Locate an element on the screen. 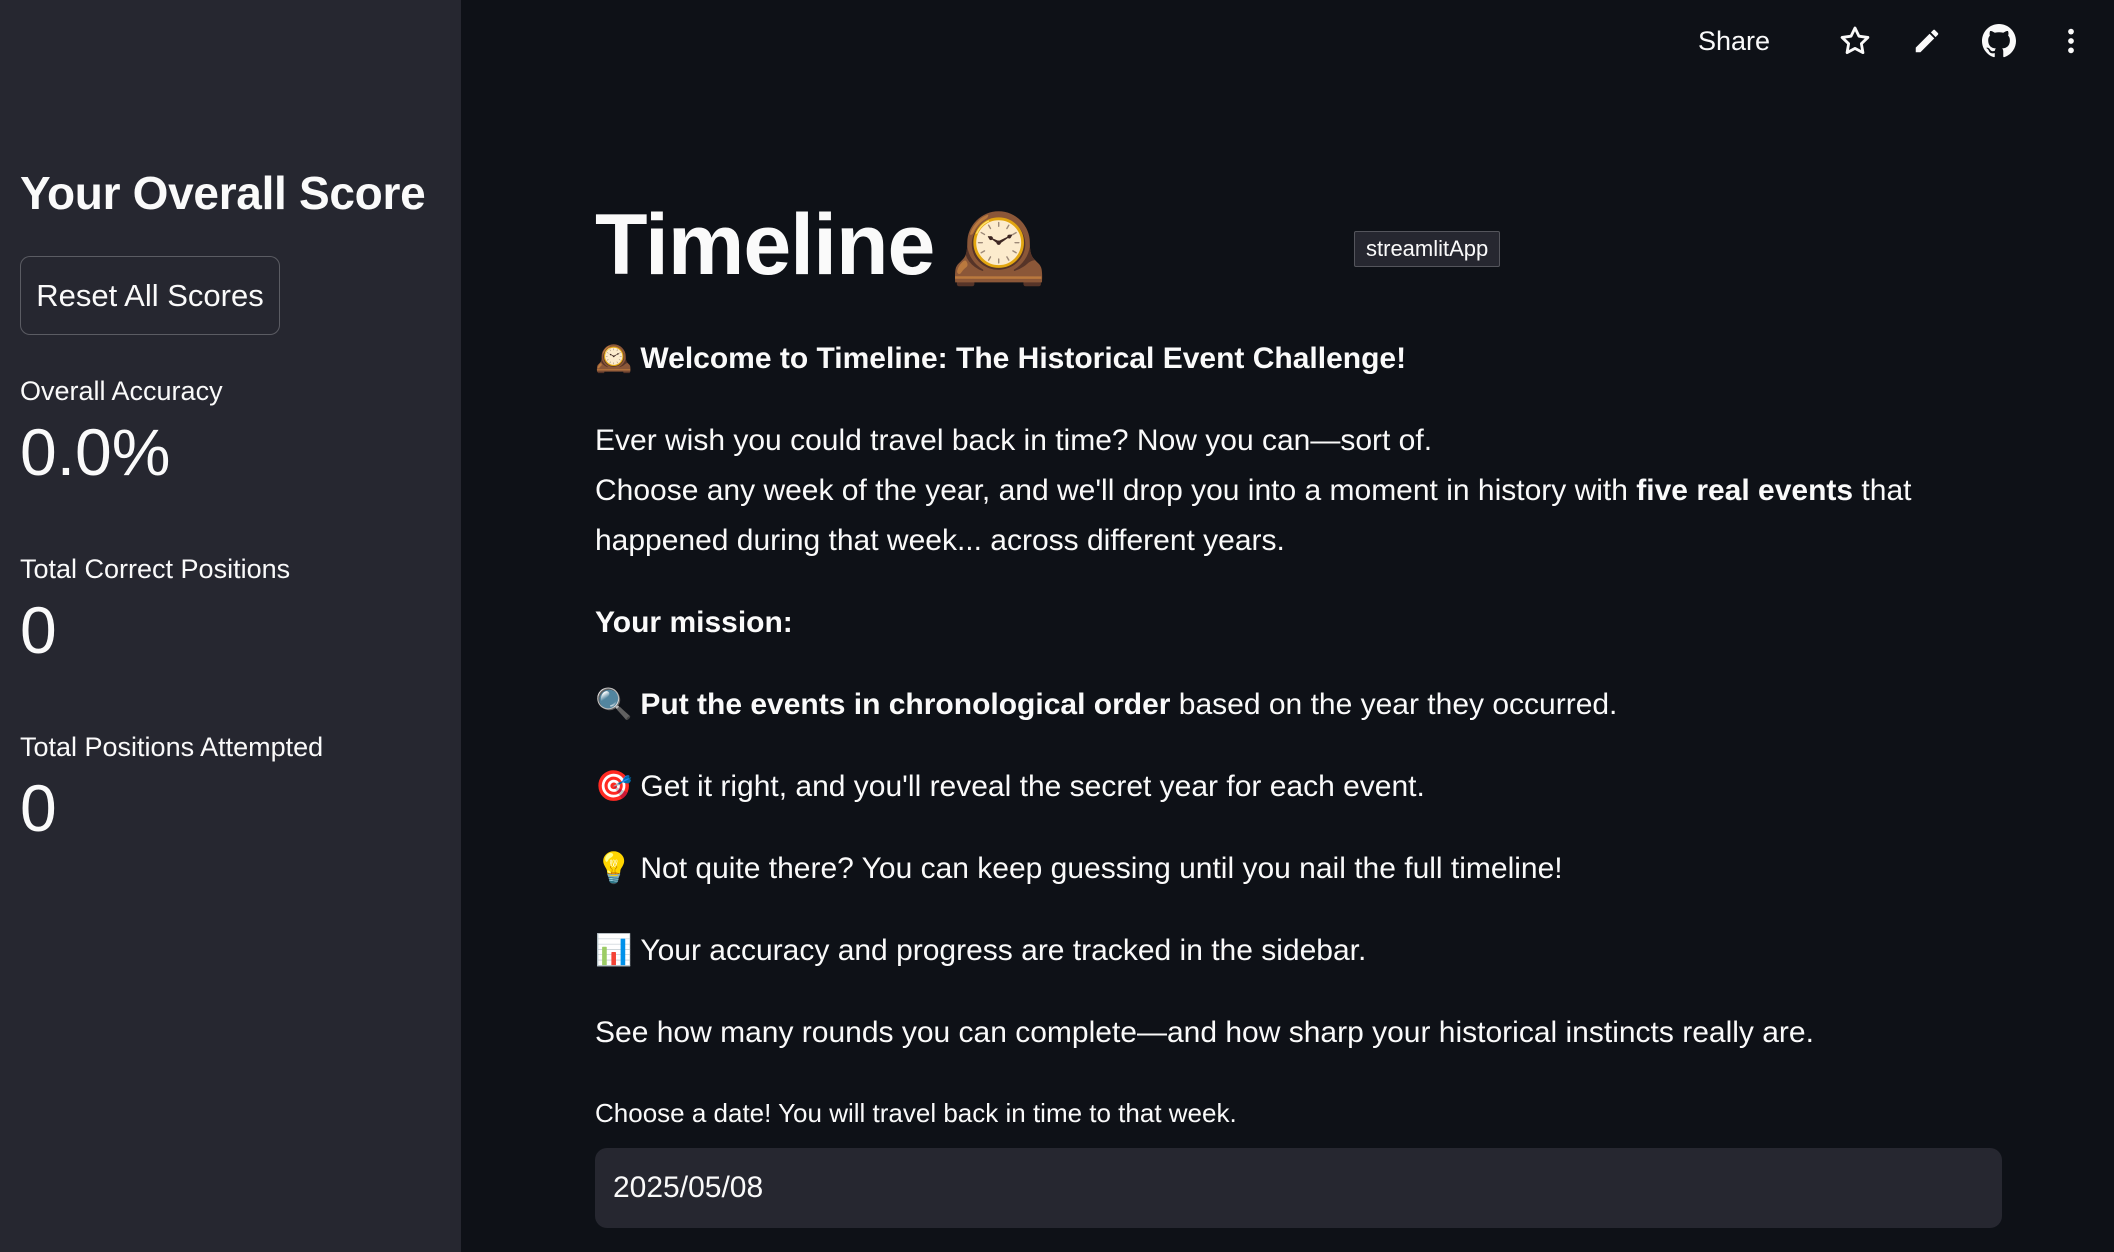 Image resolution: width=2114 pixels, height=1252 pixels. title-row: Timeline 🕰️ is located at coordinates (821, 245).